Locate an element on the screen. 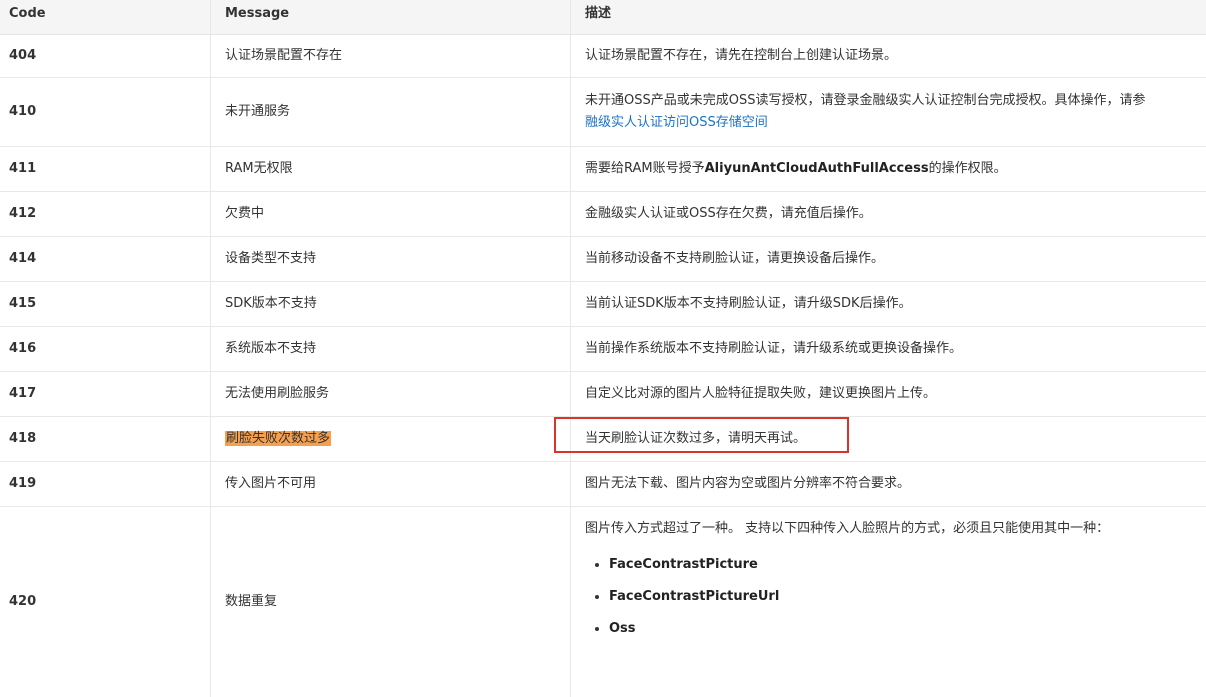 Image resolution: width=1206 pixels, height=697 pixels. code-cell: 414 is located at coordinates (105, 259).